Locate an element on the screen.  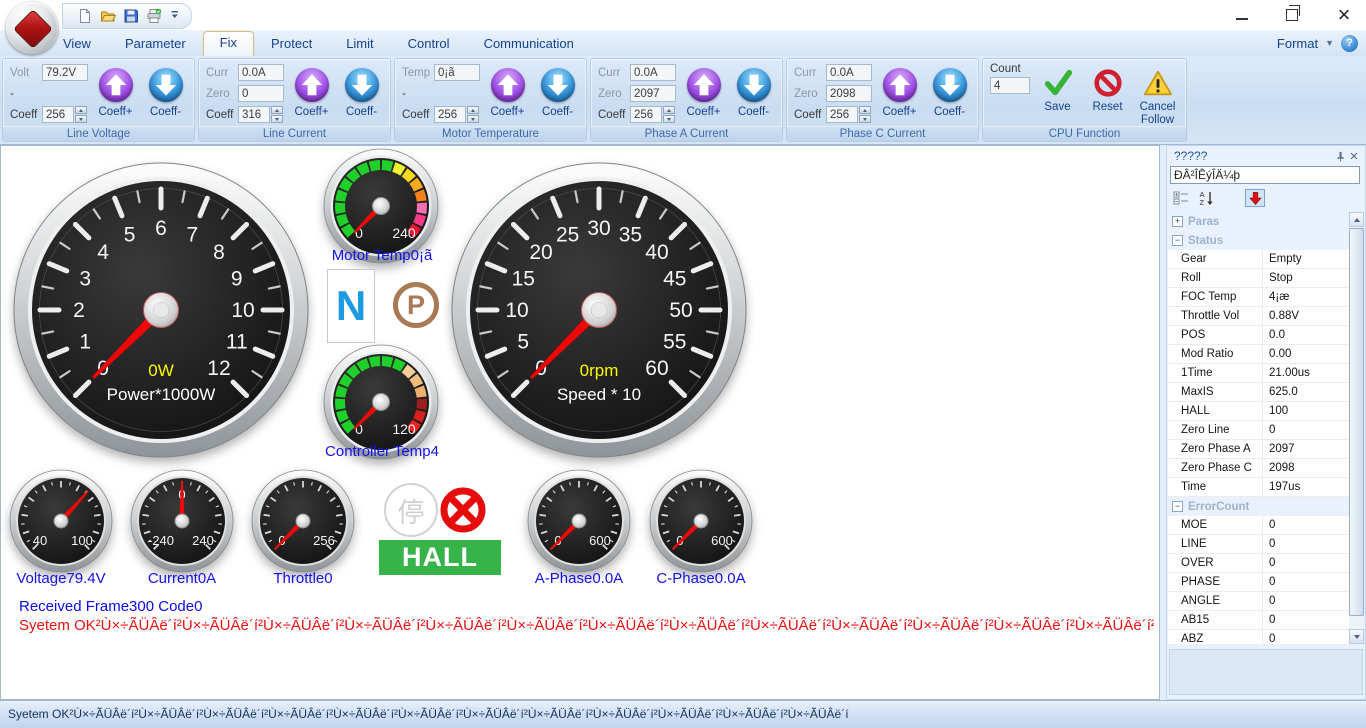
close-button: × is located at coordinates (1344, 15).